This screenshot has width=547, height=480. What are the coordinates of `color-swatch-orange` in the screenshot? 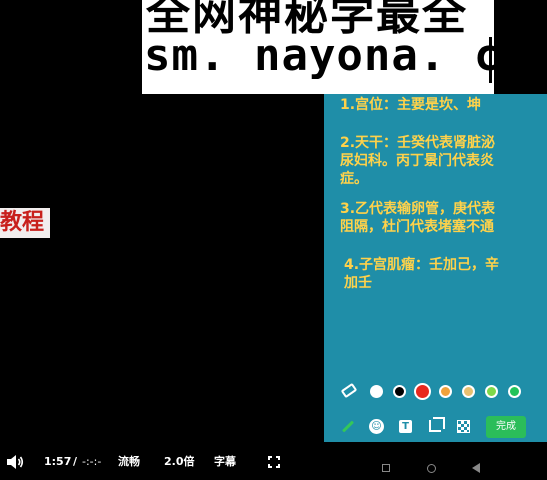 It's located at (445, 391).